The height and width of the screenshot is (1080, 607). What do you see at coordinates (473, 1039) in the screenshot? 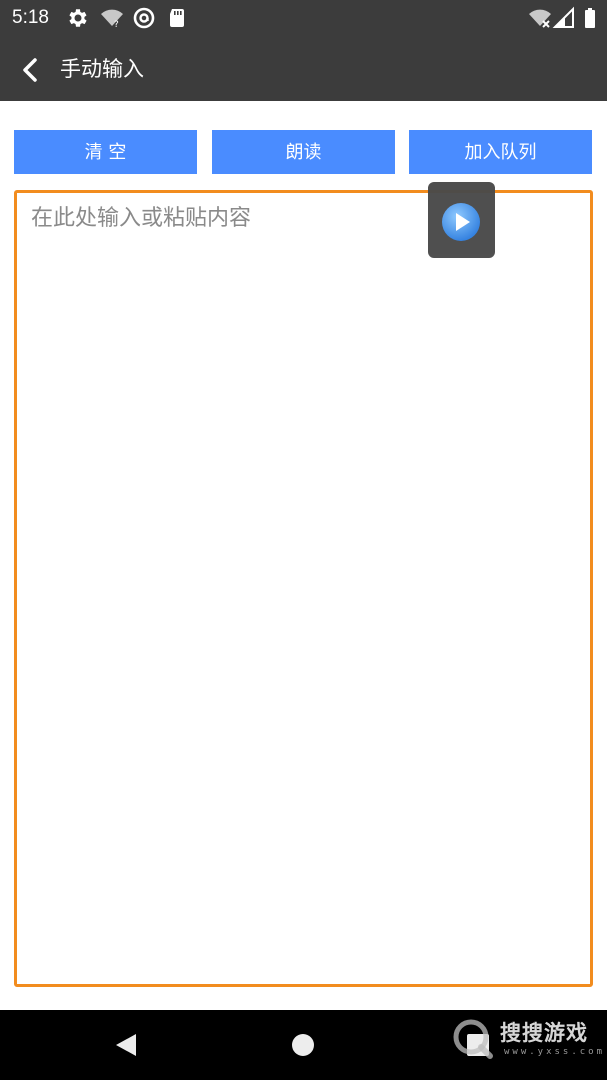
I see `watermark-logo-icon` at bounding box center [473, 1039].